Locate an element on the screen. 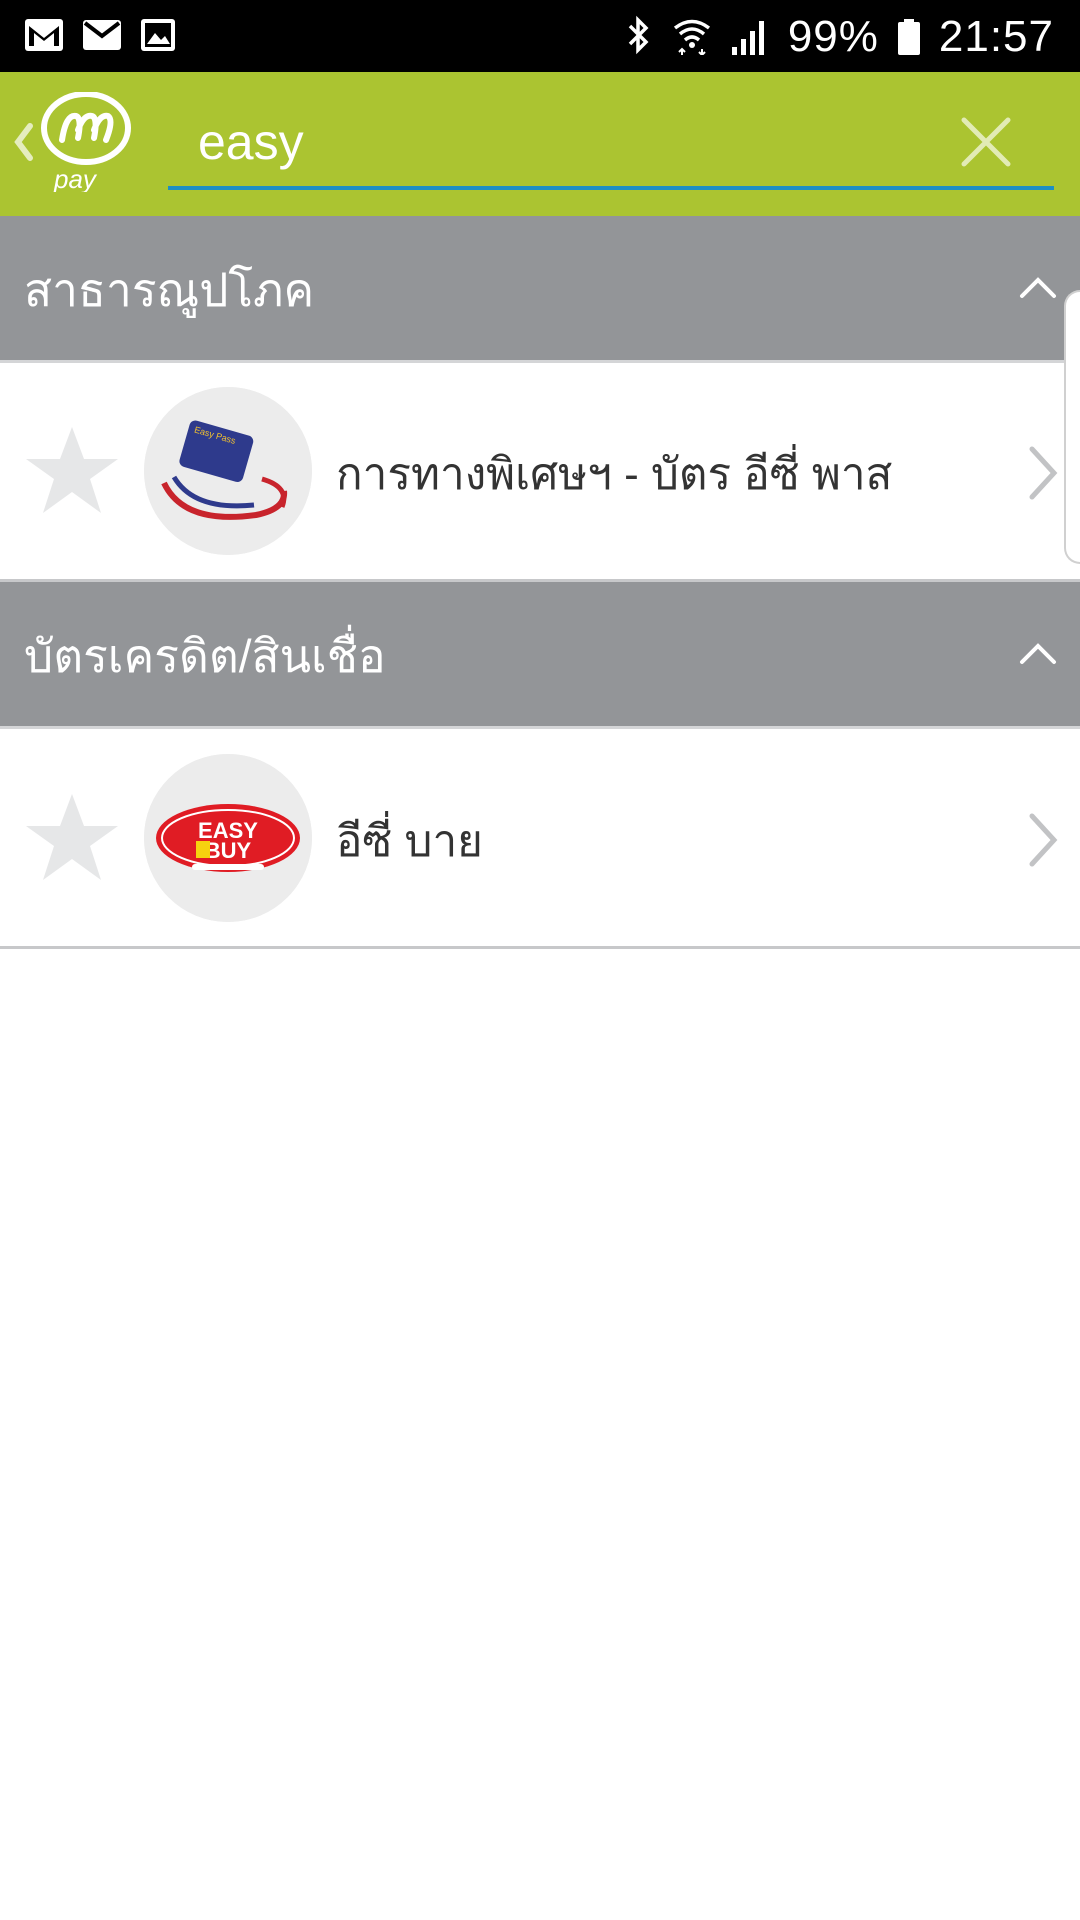 The image size is (1080, 1920). mpay-logo: pay is located at coordinates (86, 142).